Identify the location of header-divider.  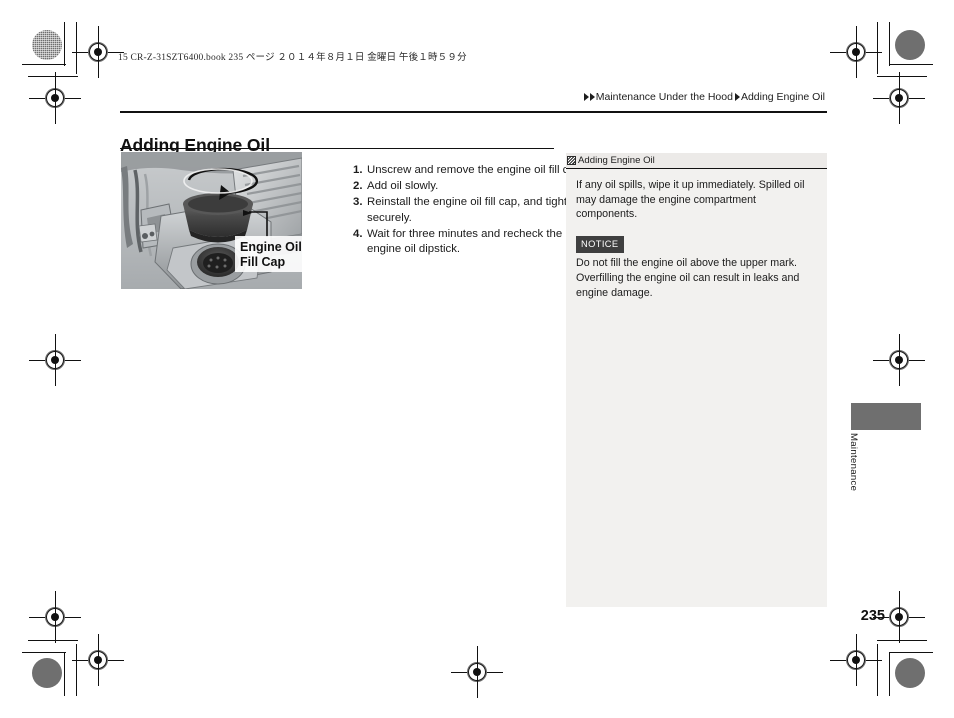
(473, 112).